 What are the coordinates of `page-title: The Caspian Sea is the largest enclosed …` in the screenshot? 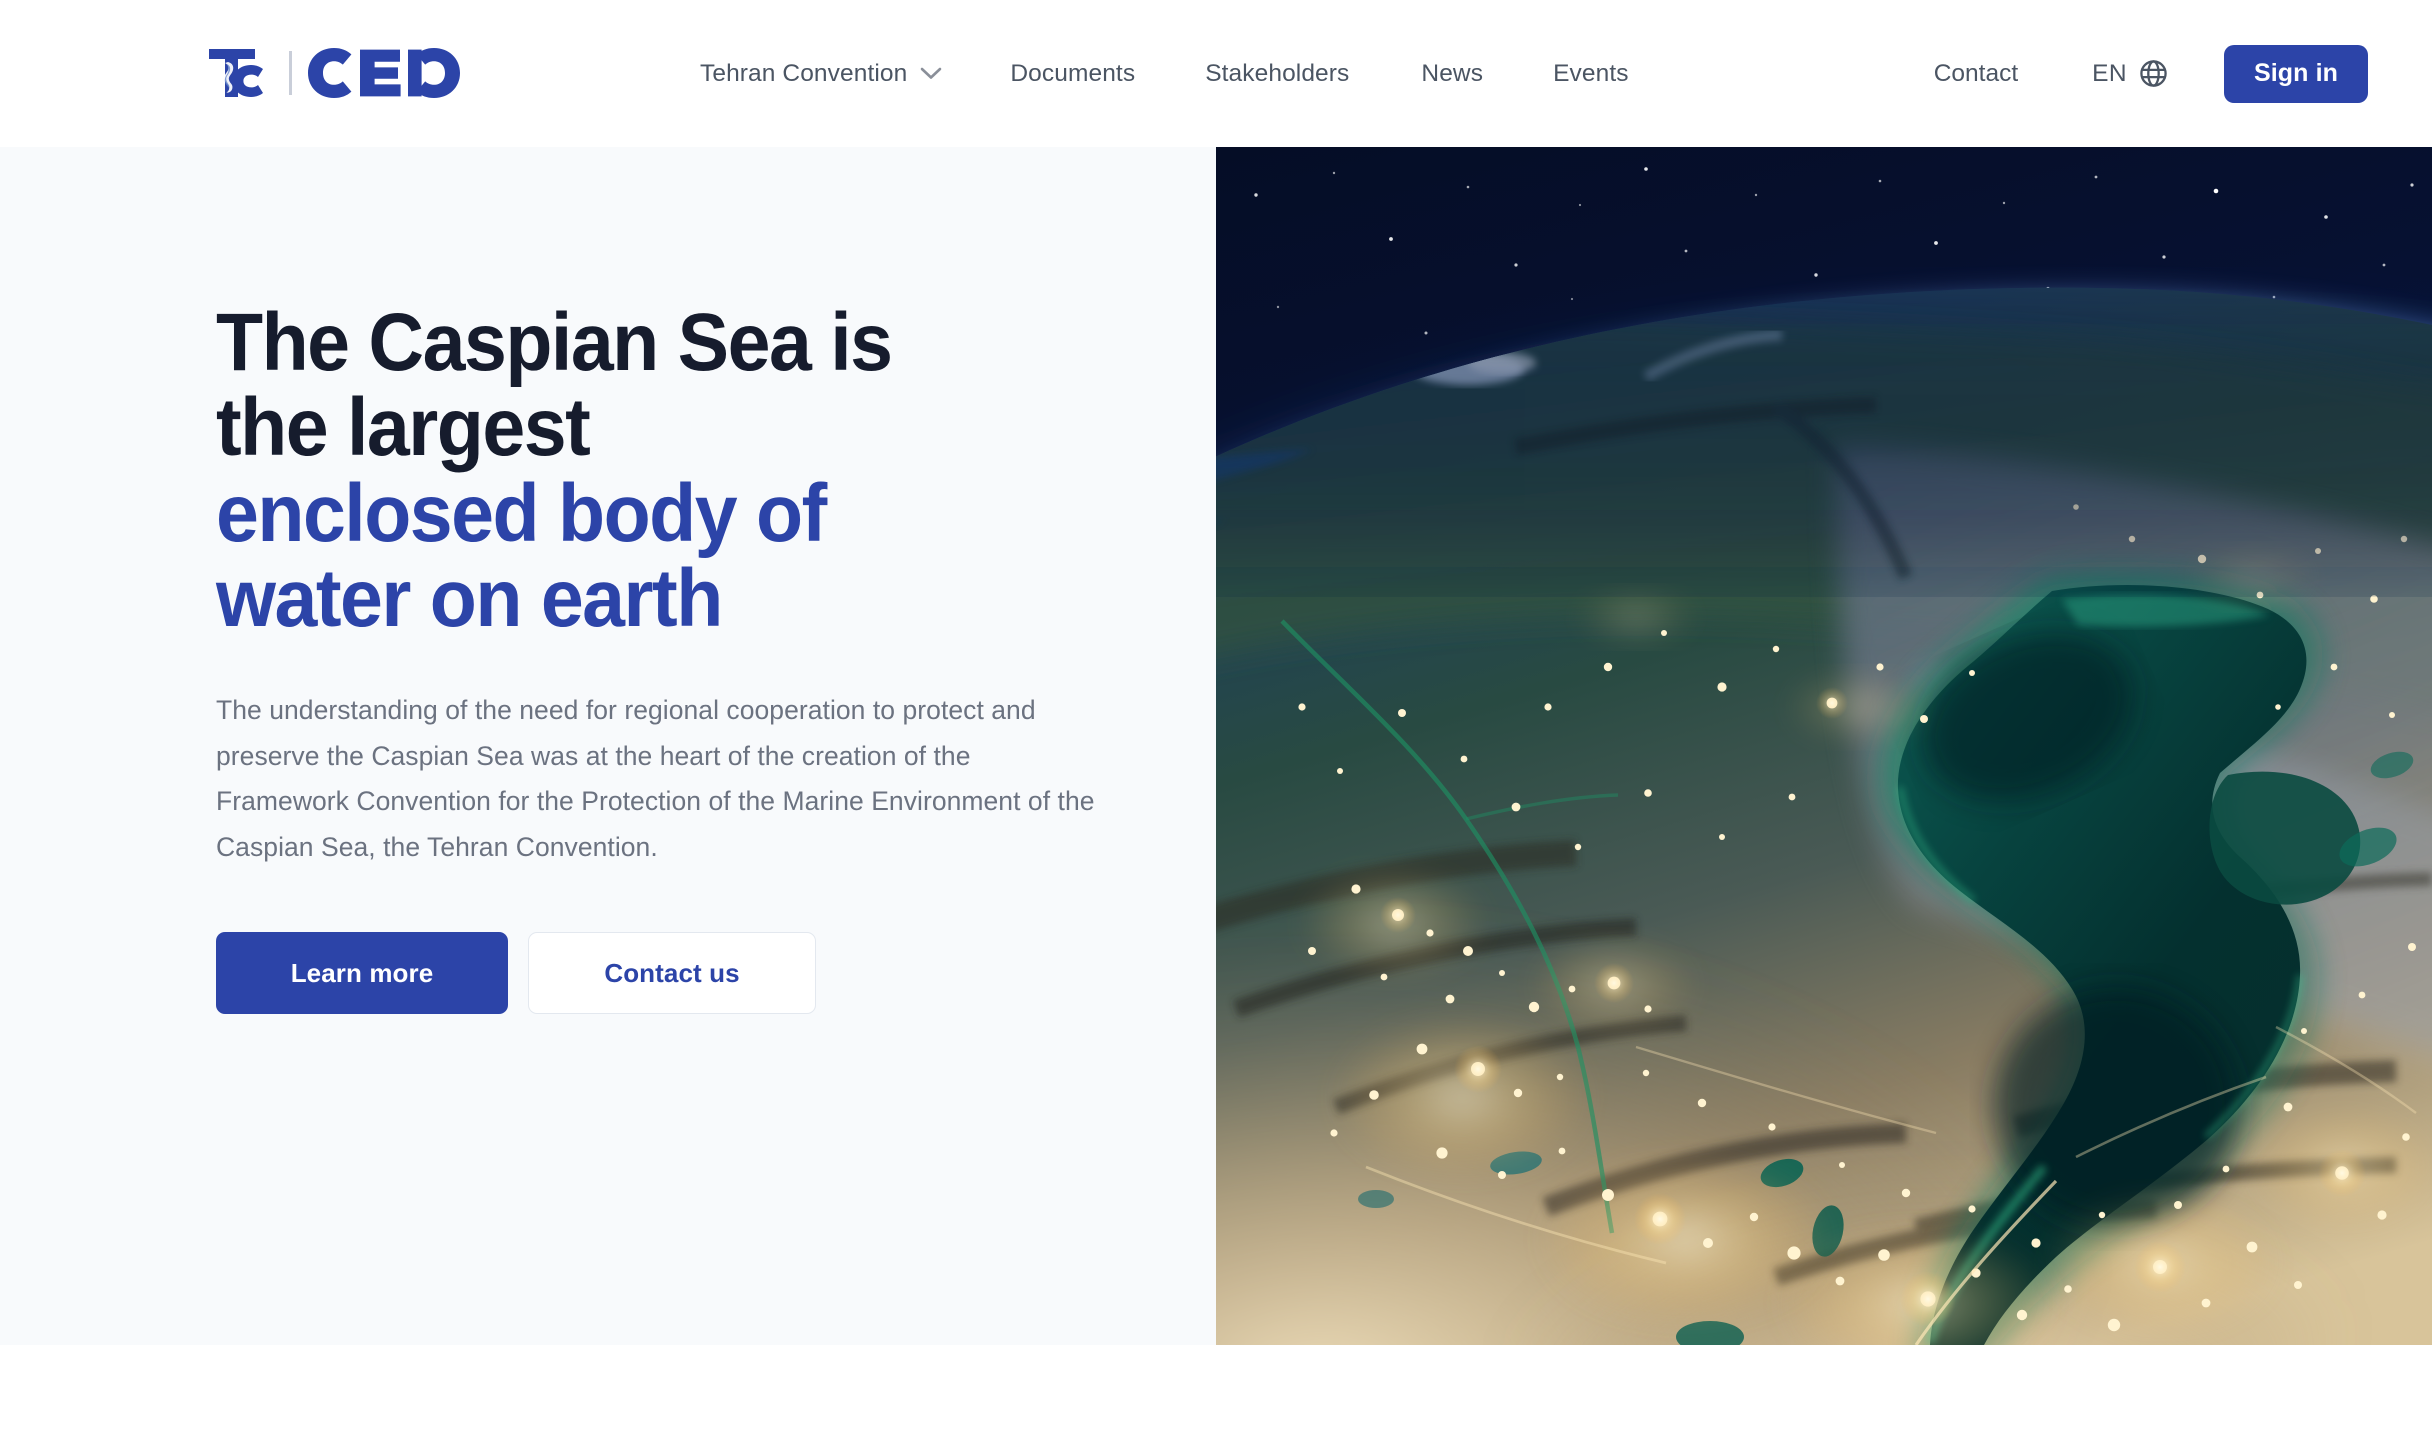 It's located at (658, 470).